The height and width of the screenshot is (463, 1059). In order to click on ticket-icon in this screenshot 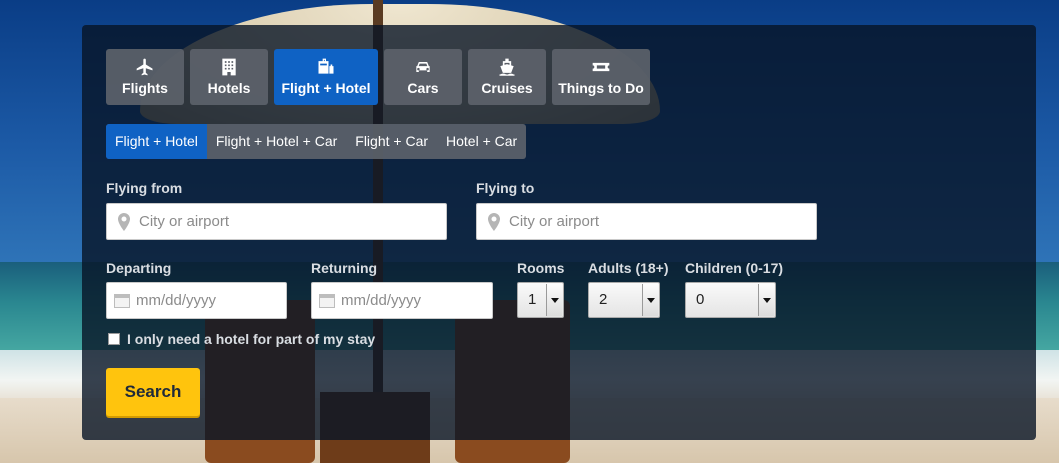, I will do `click(601, 67)`.